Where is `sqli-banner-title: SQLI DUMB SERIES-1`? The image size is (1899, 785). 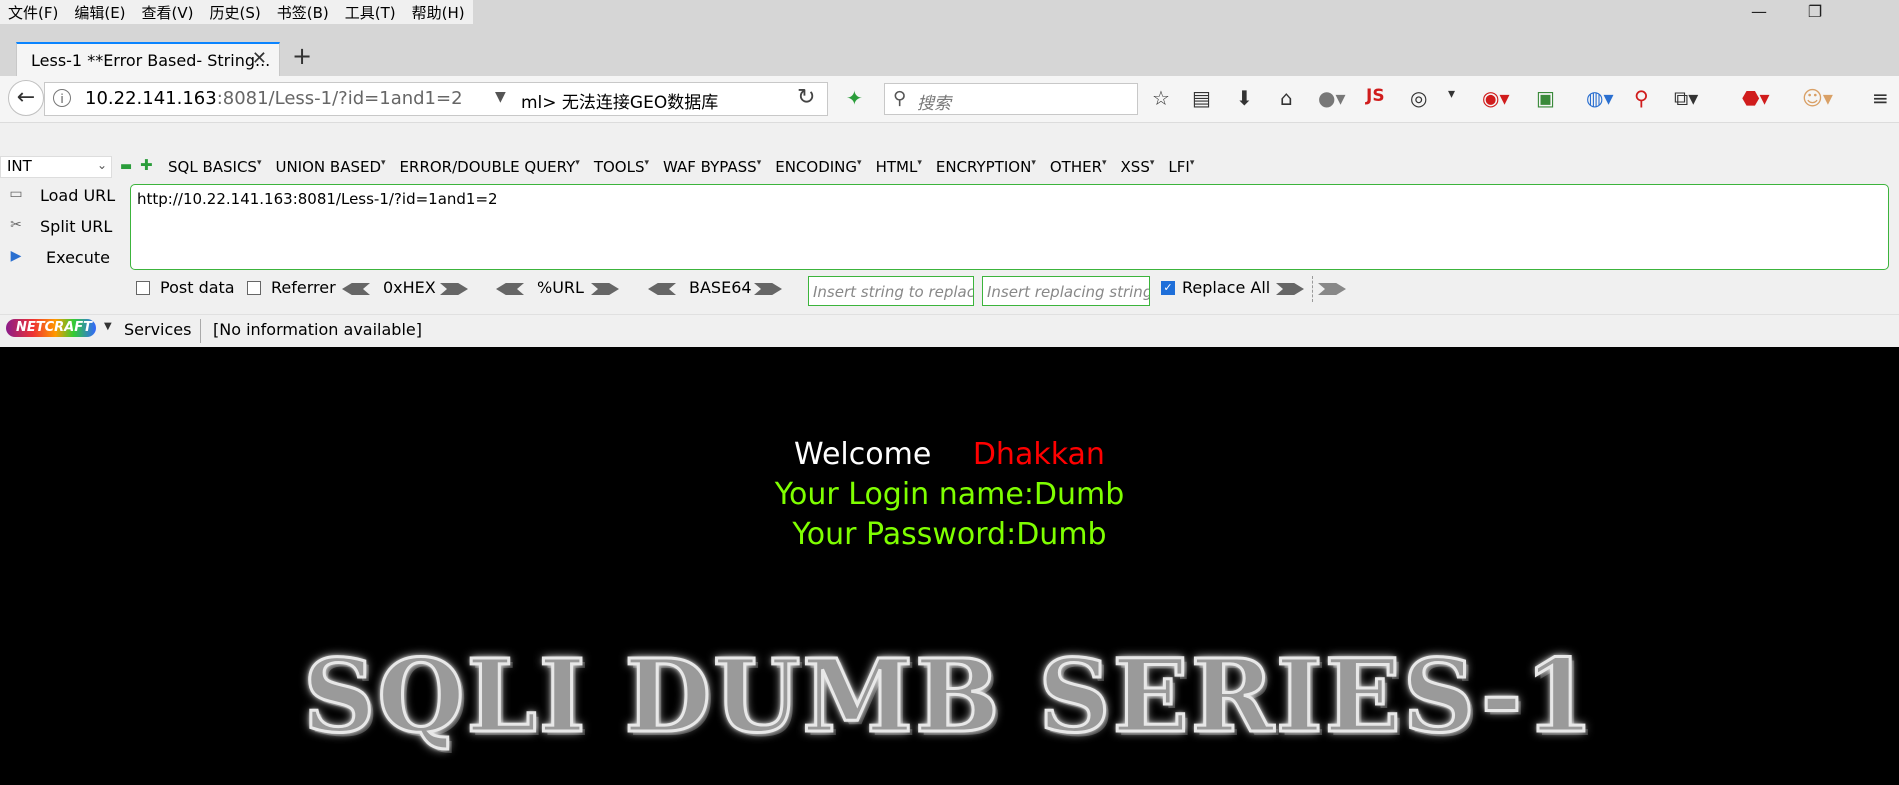 sqli-banner-title: SQLI DUMB SERIES-1 is located at coordinates (949, 696).